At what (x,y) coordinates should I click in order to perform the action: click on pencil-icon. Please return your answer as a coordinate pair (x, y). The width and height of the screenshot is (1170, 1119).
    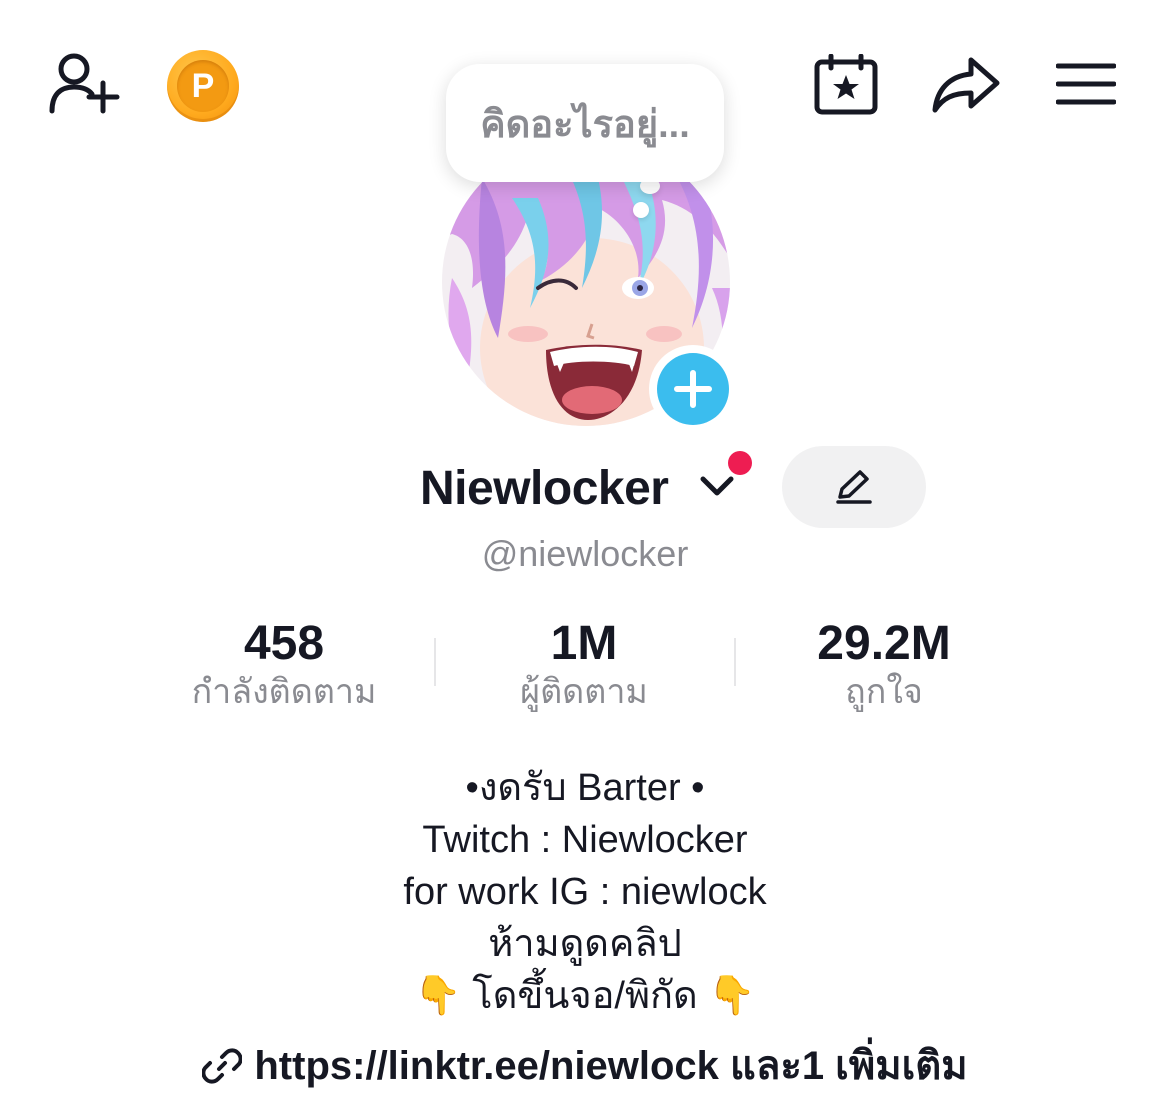
    Looking at the image, I should click on (854, 487).